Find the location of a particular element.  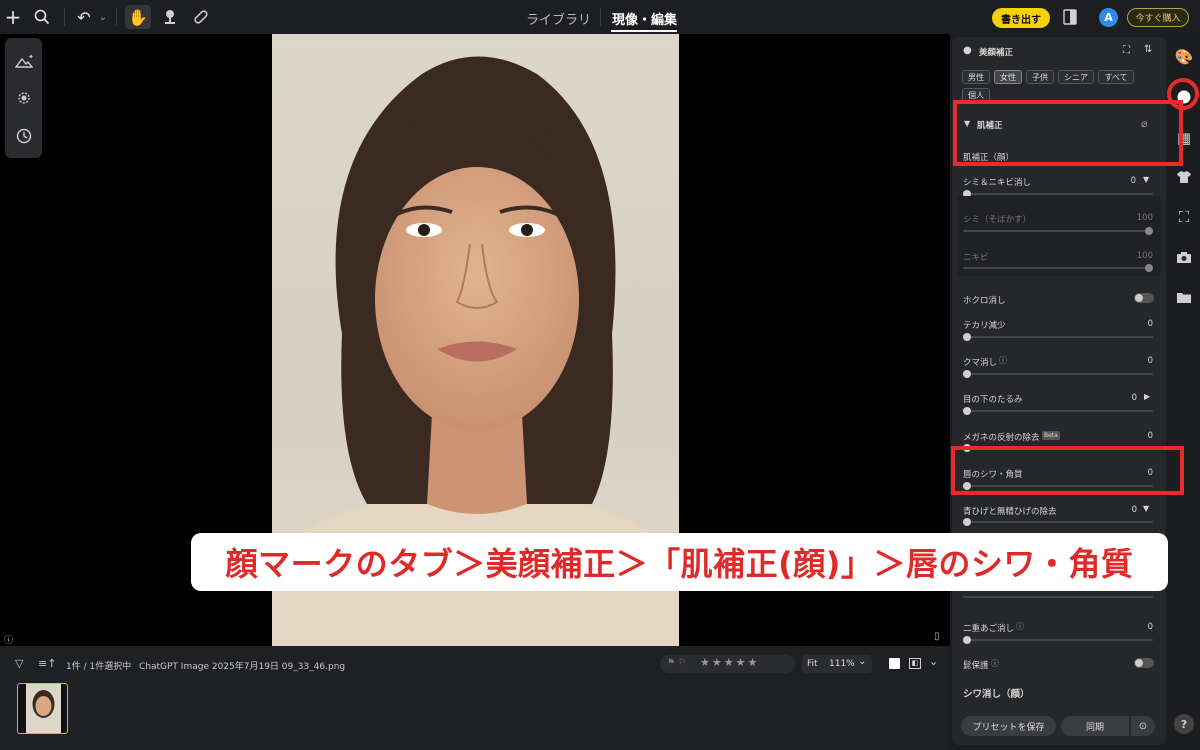

add-icon: + is located at coordinates (13, 17).